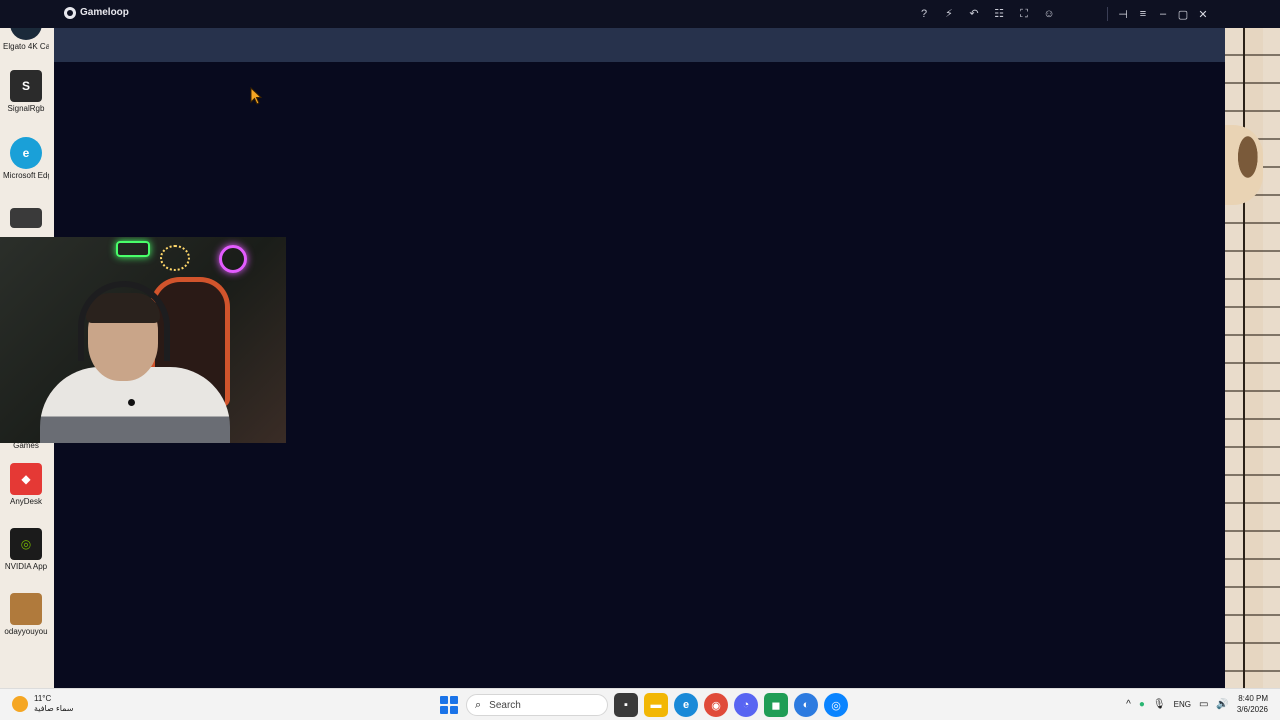 This screenshot has width=1280, height=720. I want to click on undo-icon: ↶, so click(974, 14).